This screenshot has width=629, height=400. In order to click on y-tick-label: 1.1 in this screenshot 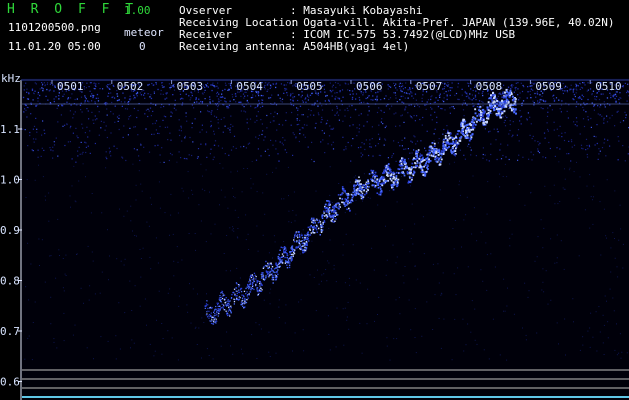, I will do `click(10, 129)`.